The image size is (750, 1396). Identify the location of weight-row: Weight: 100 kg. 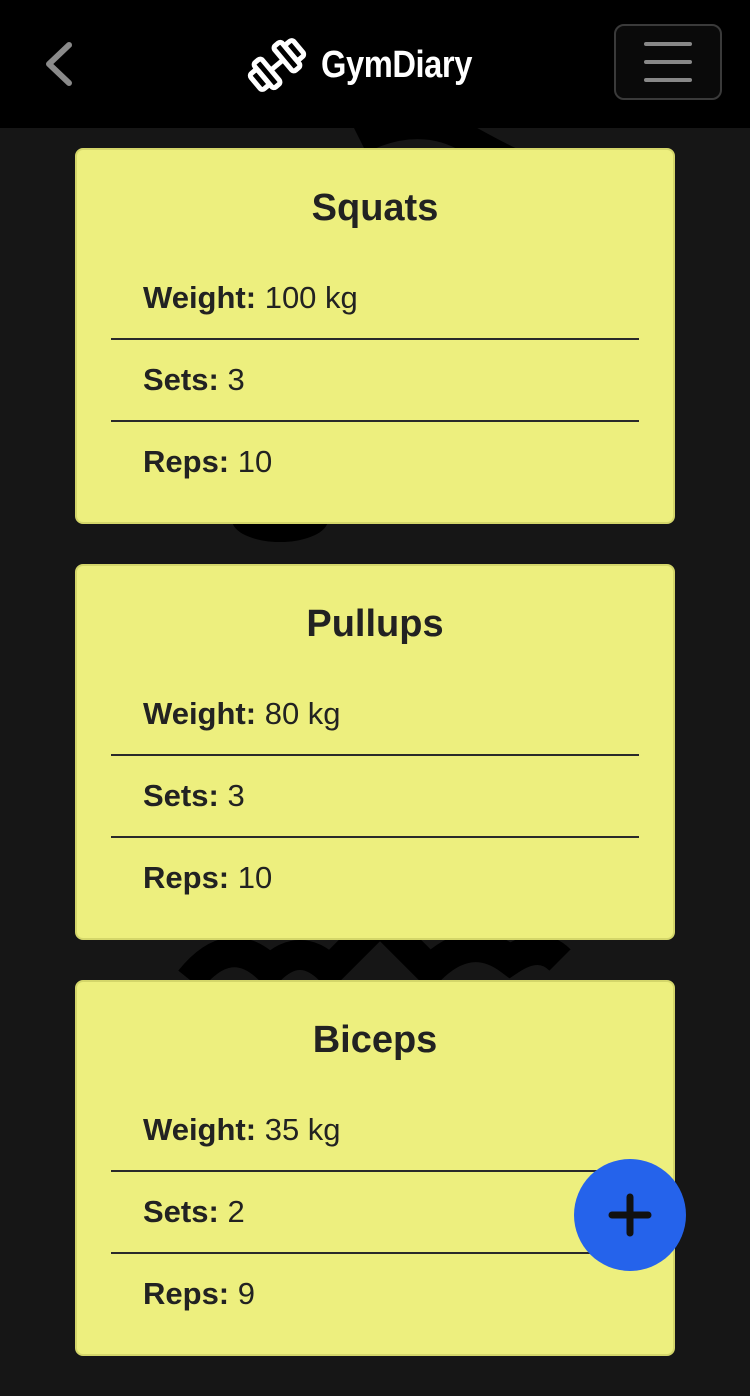
(375, 299).